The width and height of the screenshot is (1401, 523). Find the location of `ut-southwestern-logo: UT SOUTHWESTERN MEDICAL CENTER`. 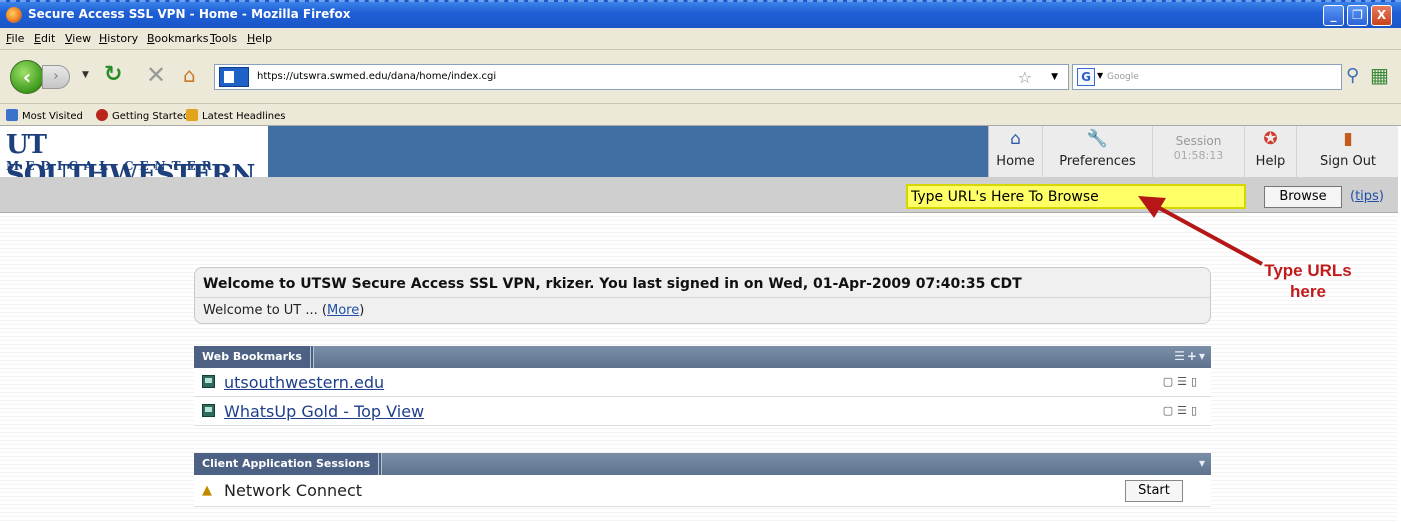

ut-southwestern-logo: UT SOUTHWESTERN MEDICAL CENTER is located at coordinates (134, 158).